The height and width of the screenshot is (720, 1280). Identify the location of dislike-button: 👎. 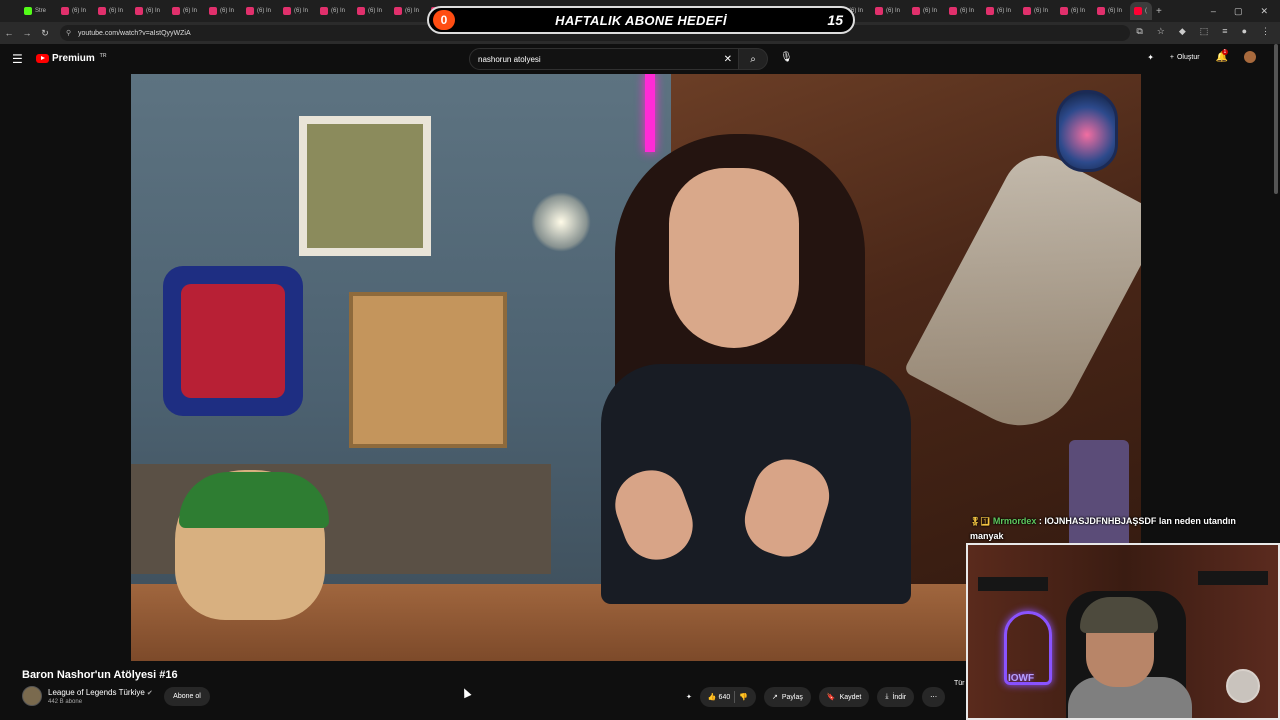
(743, 697).